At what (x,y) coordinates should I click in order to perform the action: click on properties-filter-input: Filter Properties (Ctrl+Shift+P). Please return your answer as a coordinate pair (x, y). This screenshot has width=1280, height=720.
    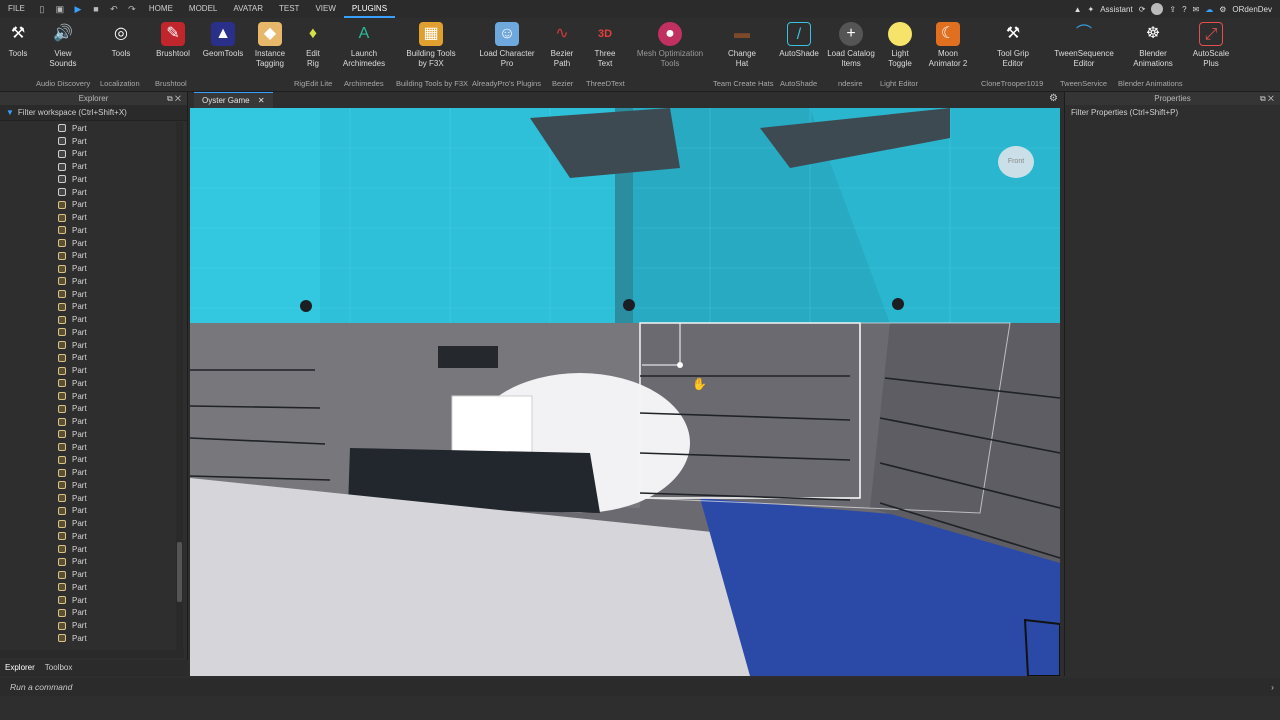
    Looking at the image, I should click on (1172, 113).